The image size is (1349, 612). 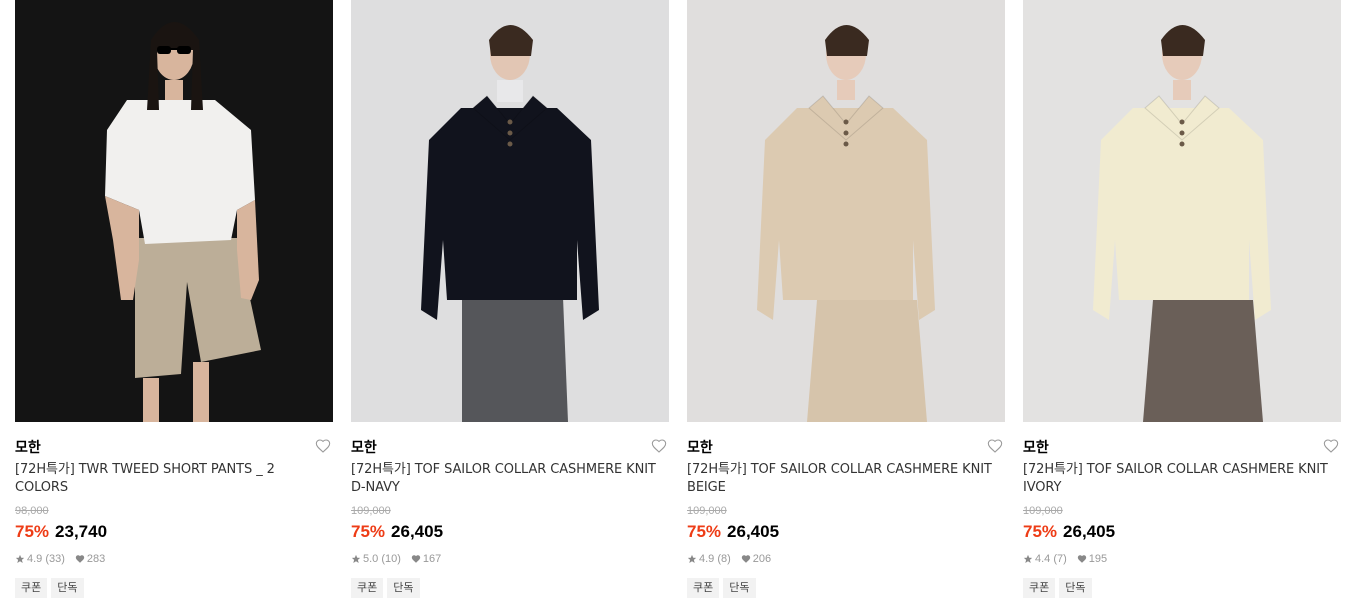 I want to click on product-title-line2: BEIGE, so click(x=846, y=488).